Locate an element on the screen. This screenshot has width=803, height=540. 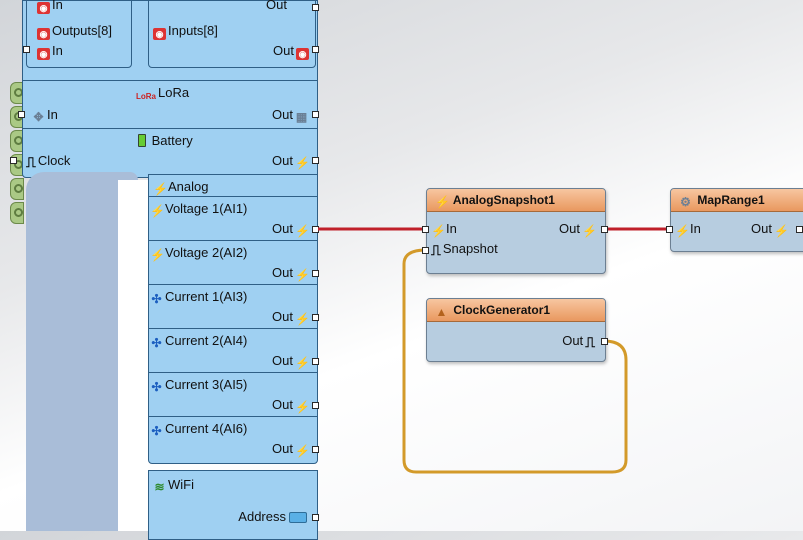
snapshot-icon: ⚡ is located at coordinates (442, 202).